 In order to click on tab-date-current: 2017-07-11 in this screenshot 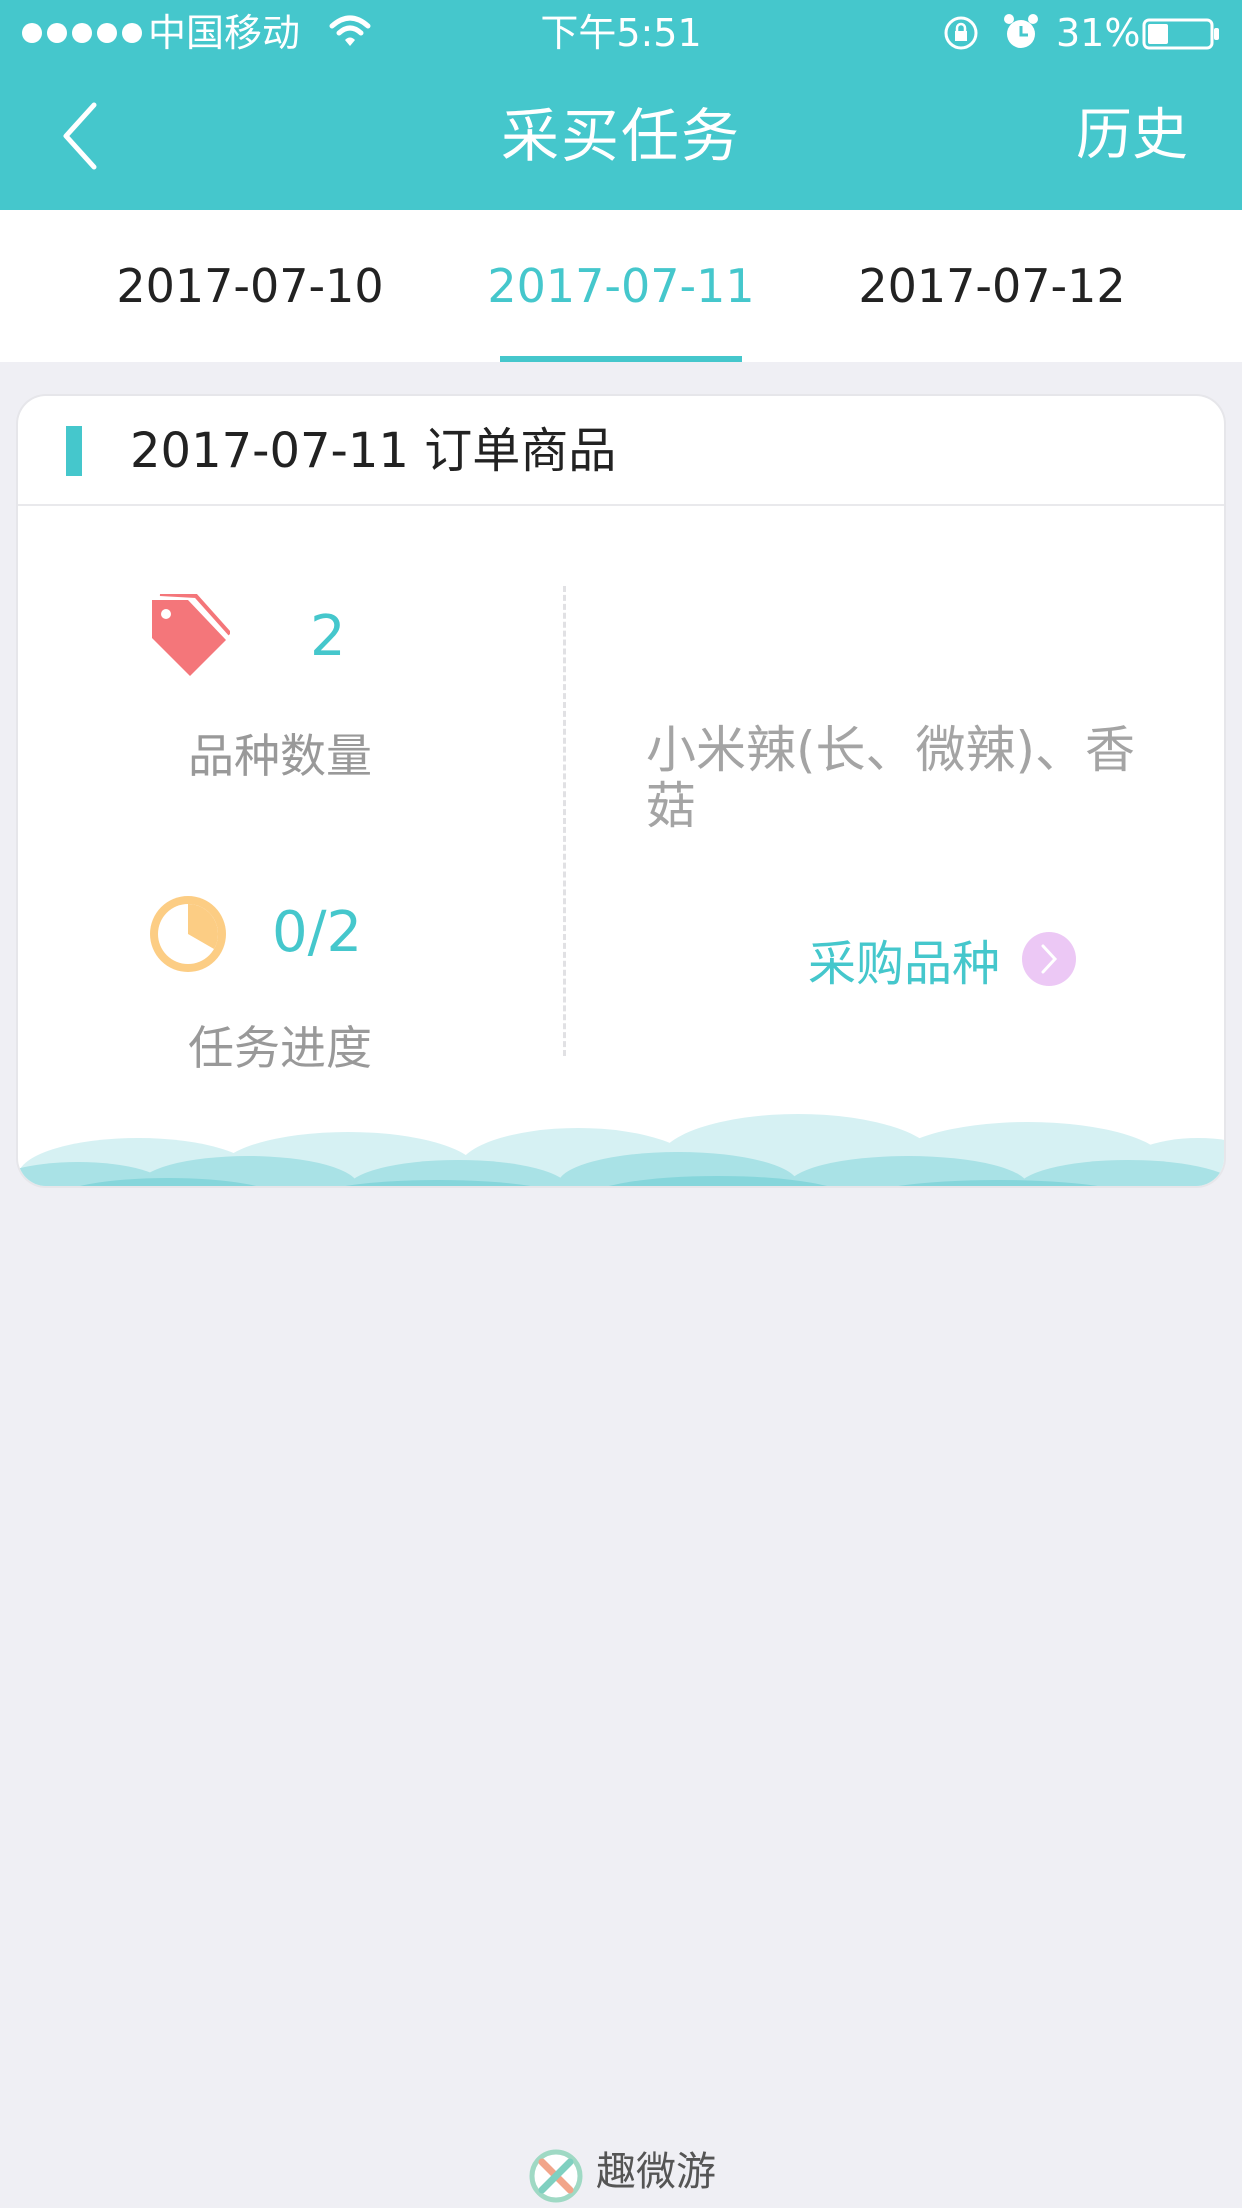, I will do `click(621, 286)`.